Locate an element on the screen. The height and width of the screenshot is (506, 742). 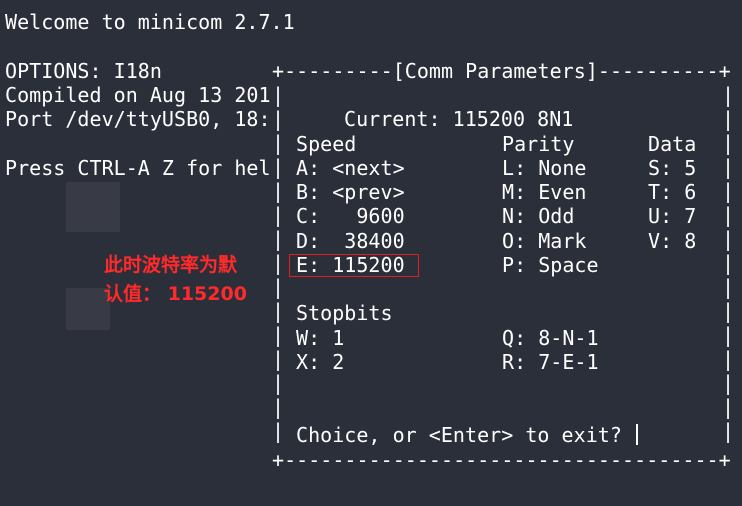
welcome-line: Welcome to minicom 2.7.1 is located at coordinates (150, 22).